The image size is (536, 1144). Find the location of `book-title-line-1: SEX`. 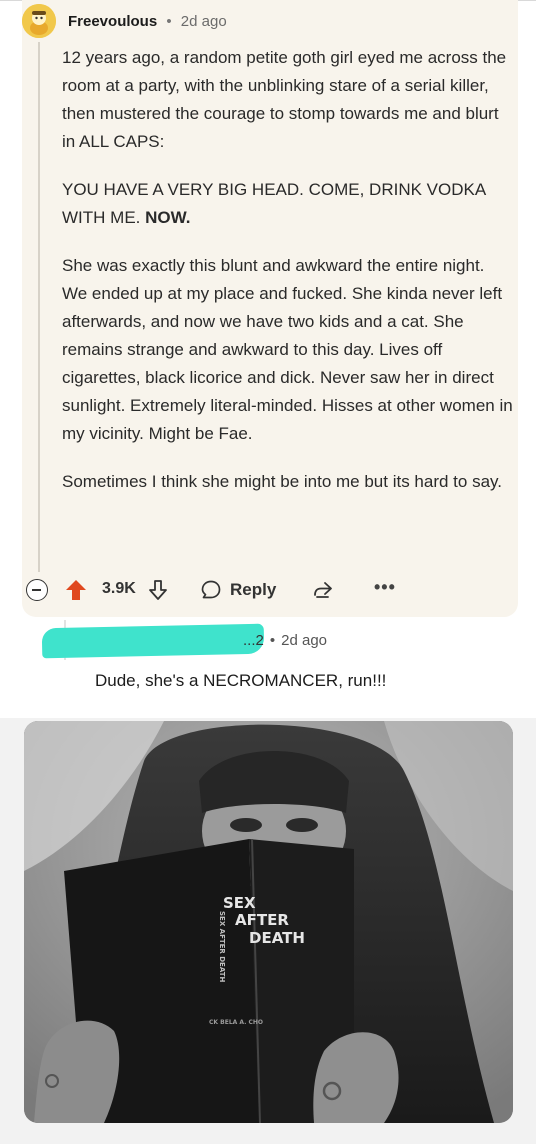

book-title-line-1: SEX is located at coordinates (239, 903).